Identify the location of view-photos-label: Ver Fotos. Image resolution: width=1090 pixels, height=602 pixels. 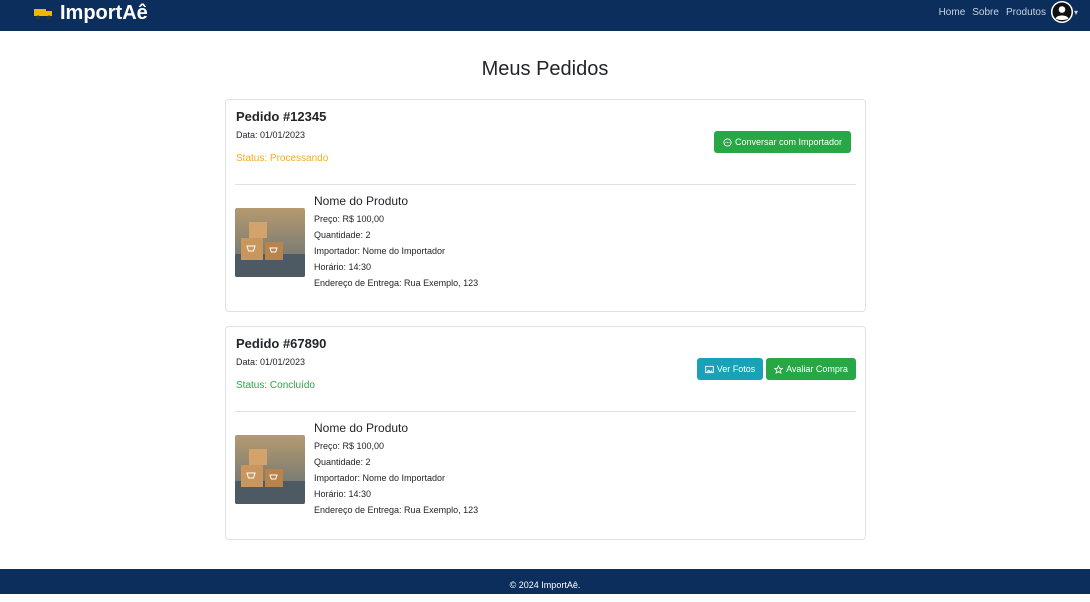
(736, 369).